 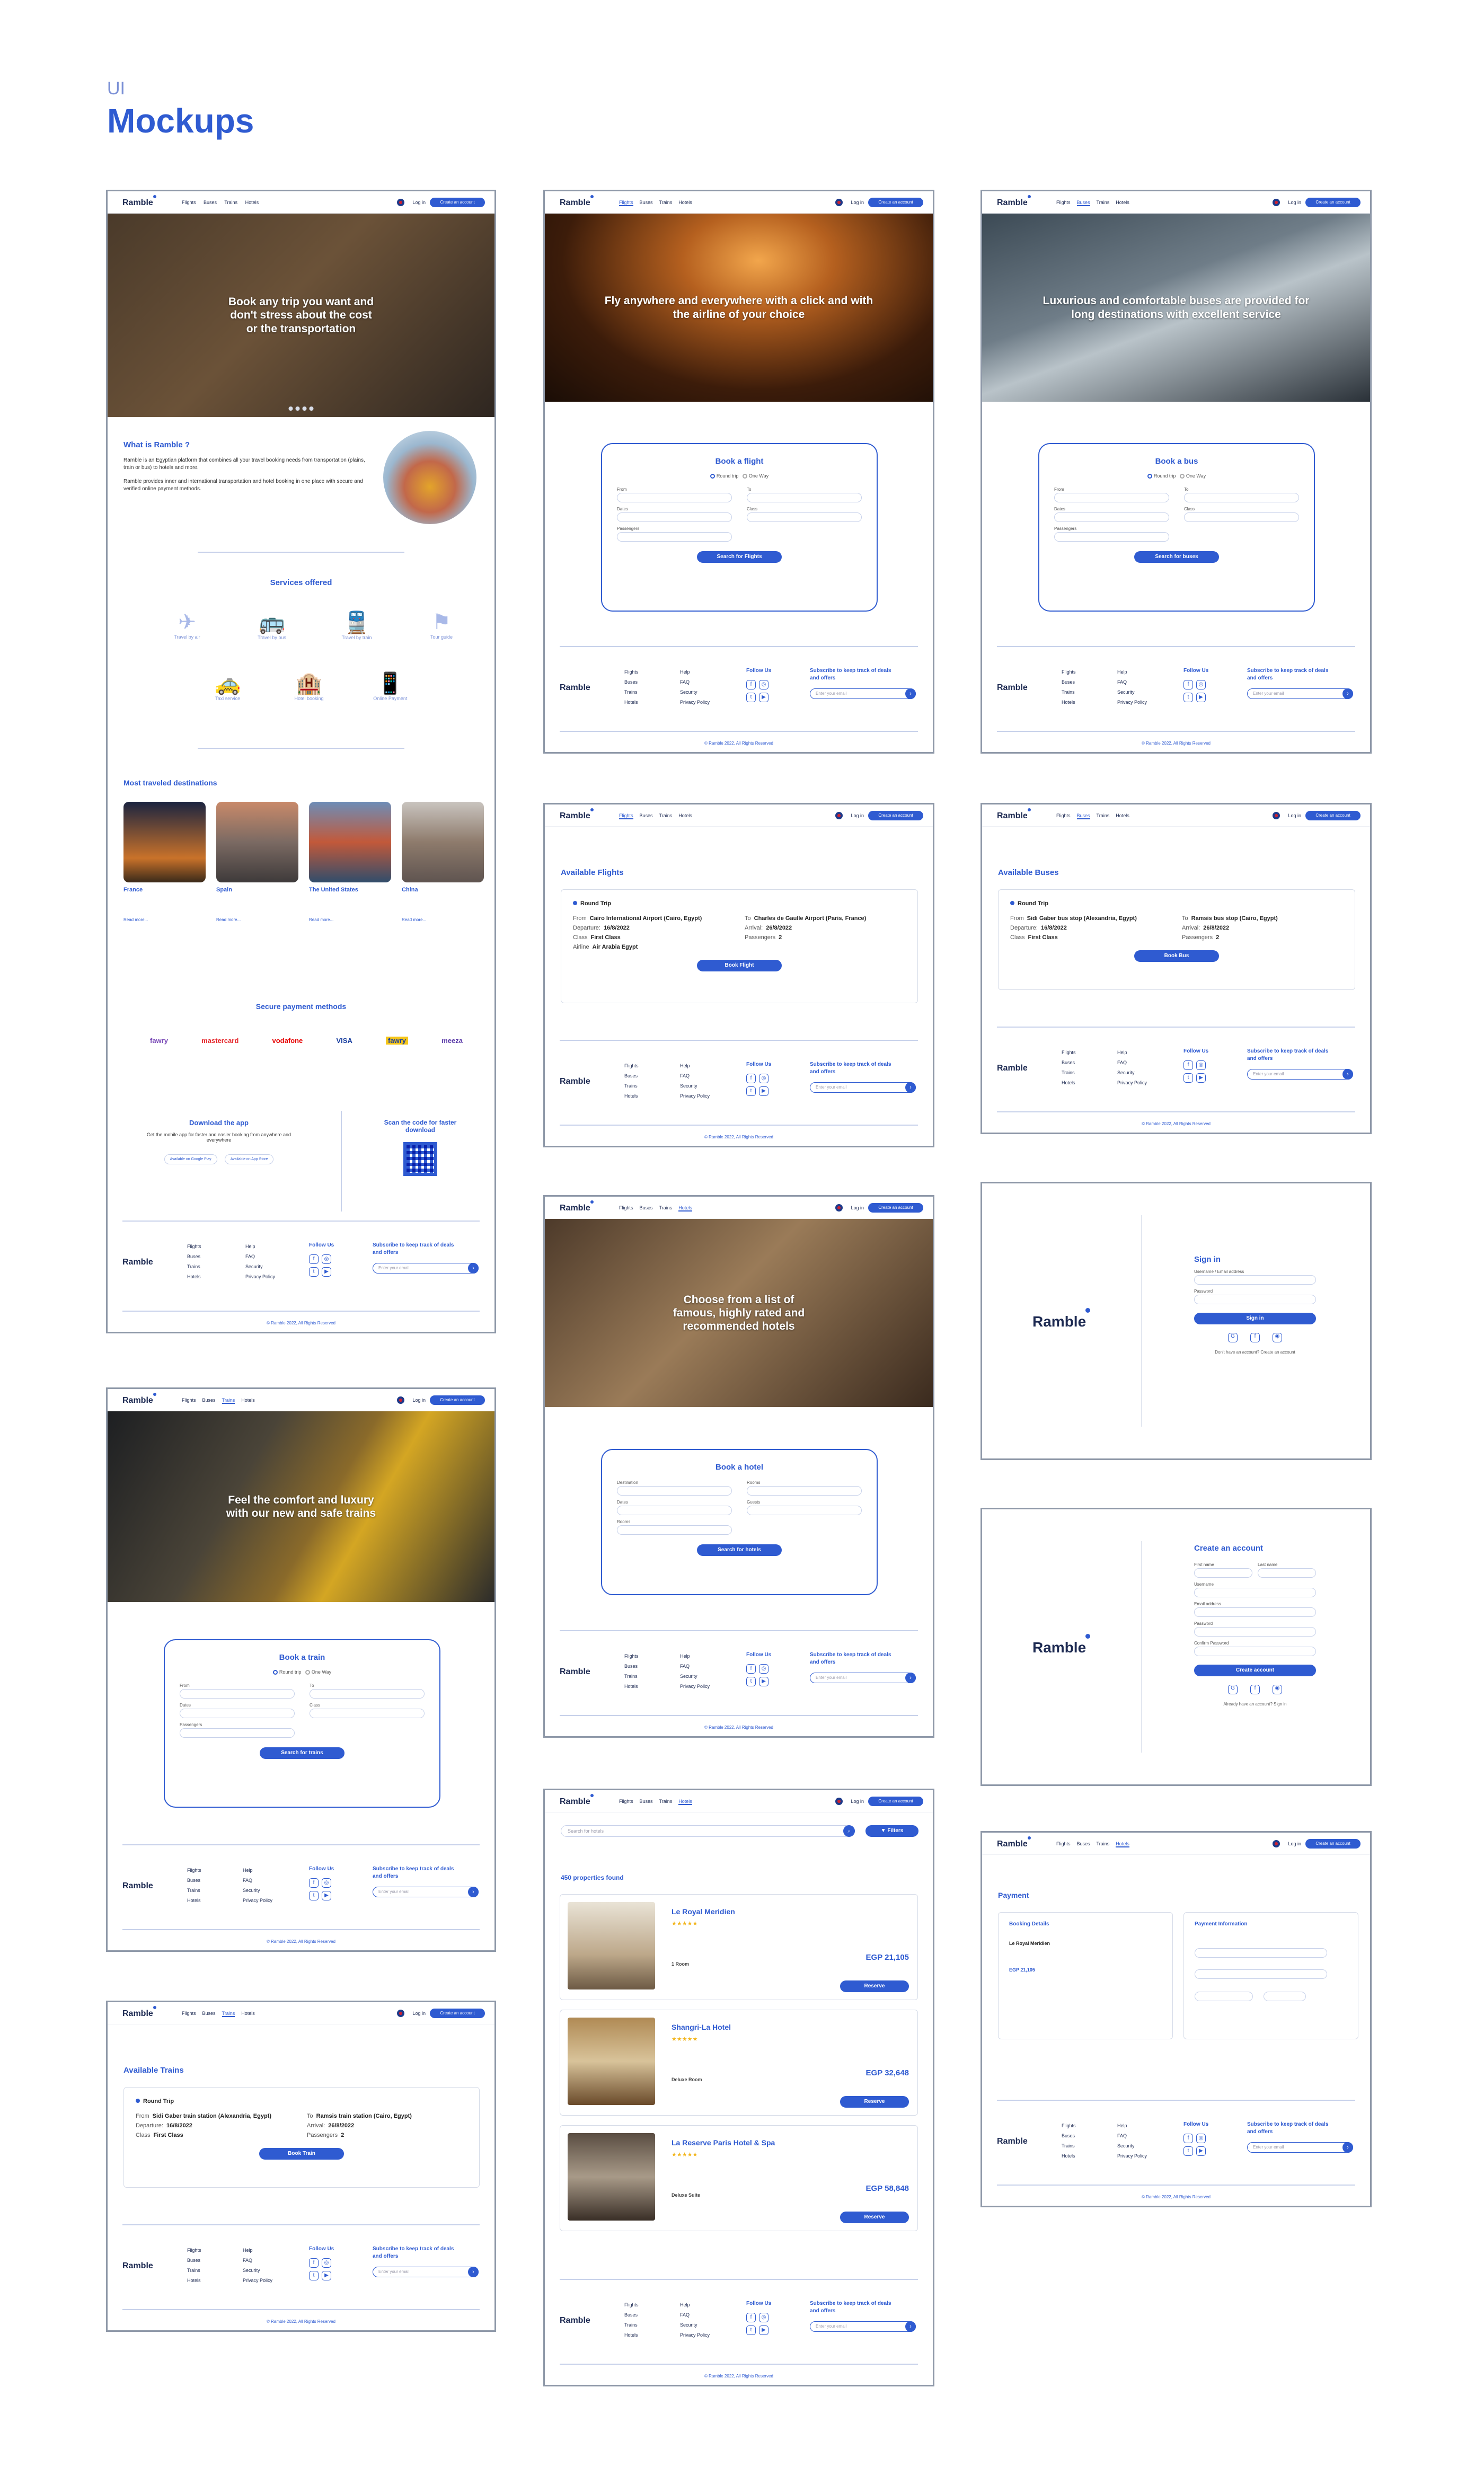 What do you see at coordinates (804, 1491) in the screenshot?
I see `rooms-select` at bounding box center [804, 1491].